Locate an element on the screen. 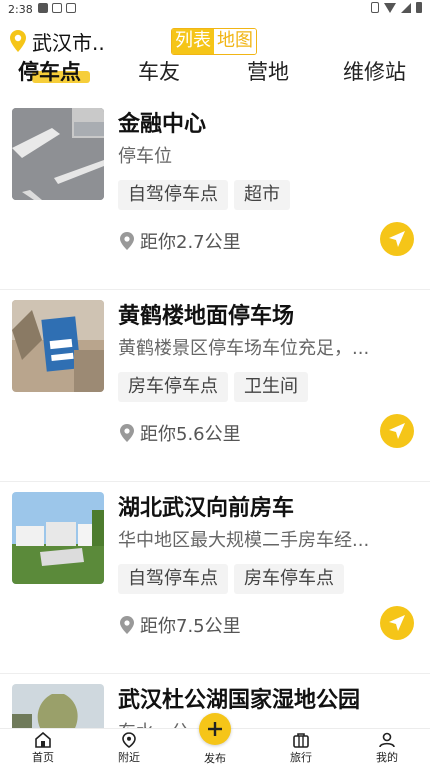  item-distance: 距你5.6公里 is located at coordinates (180, 433).